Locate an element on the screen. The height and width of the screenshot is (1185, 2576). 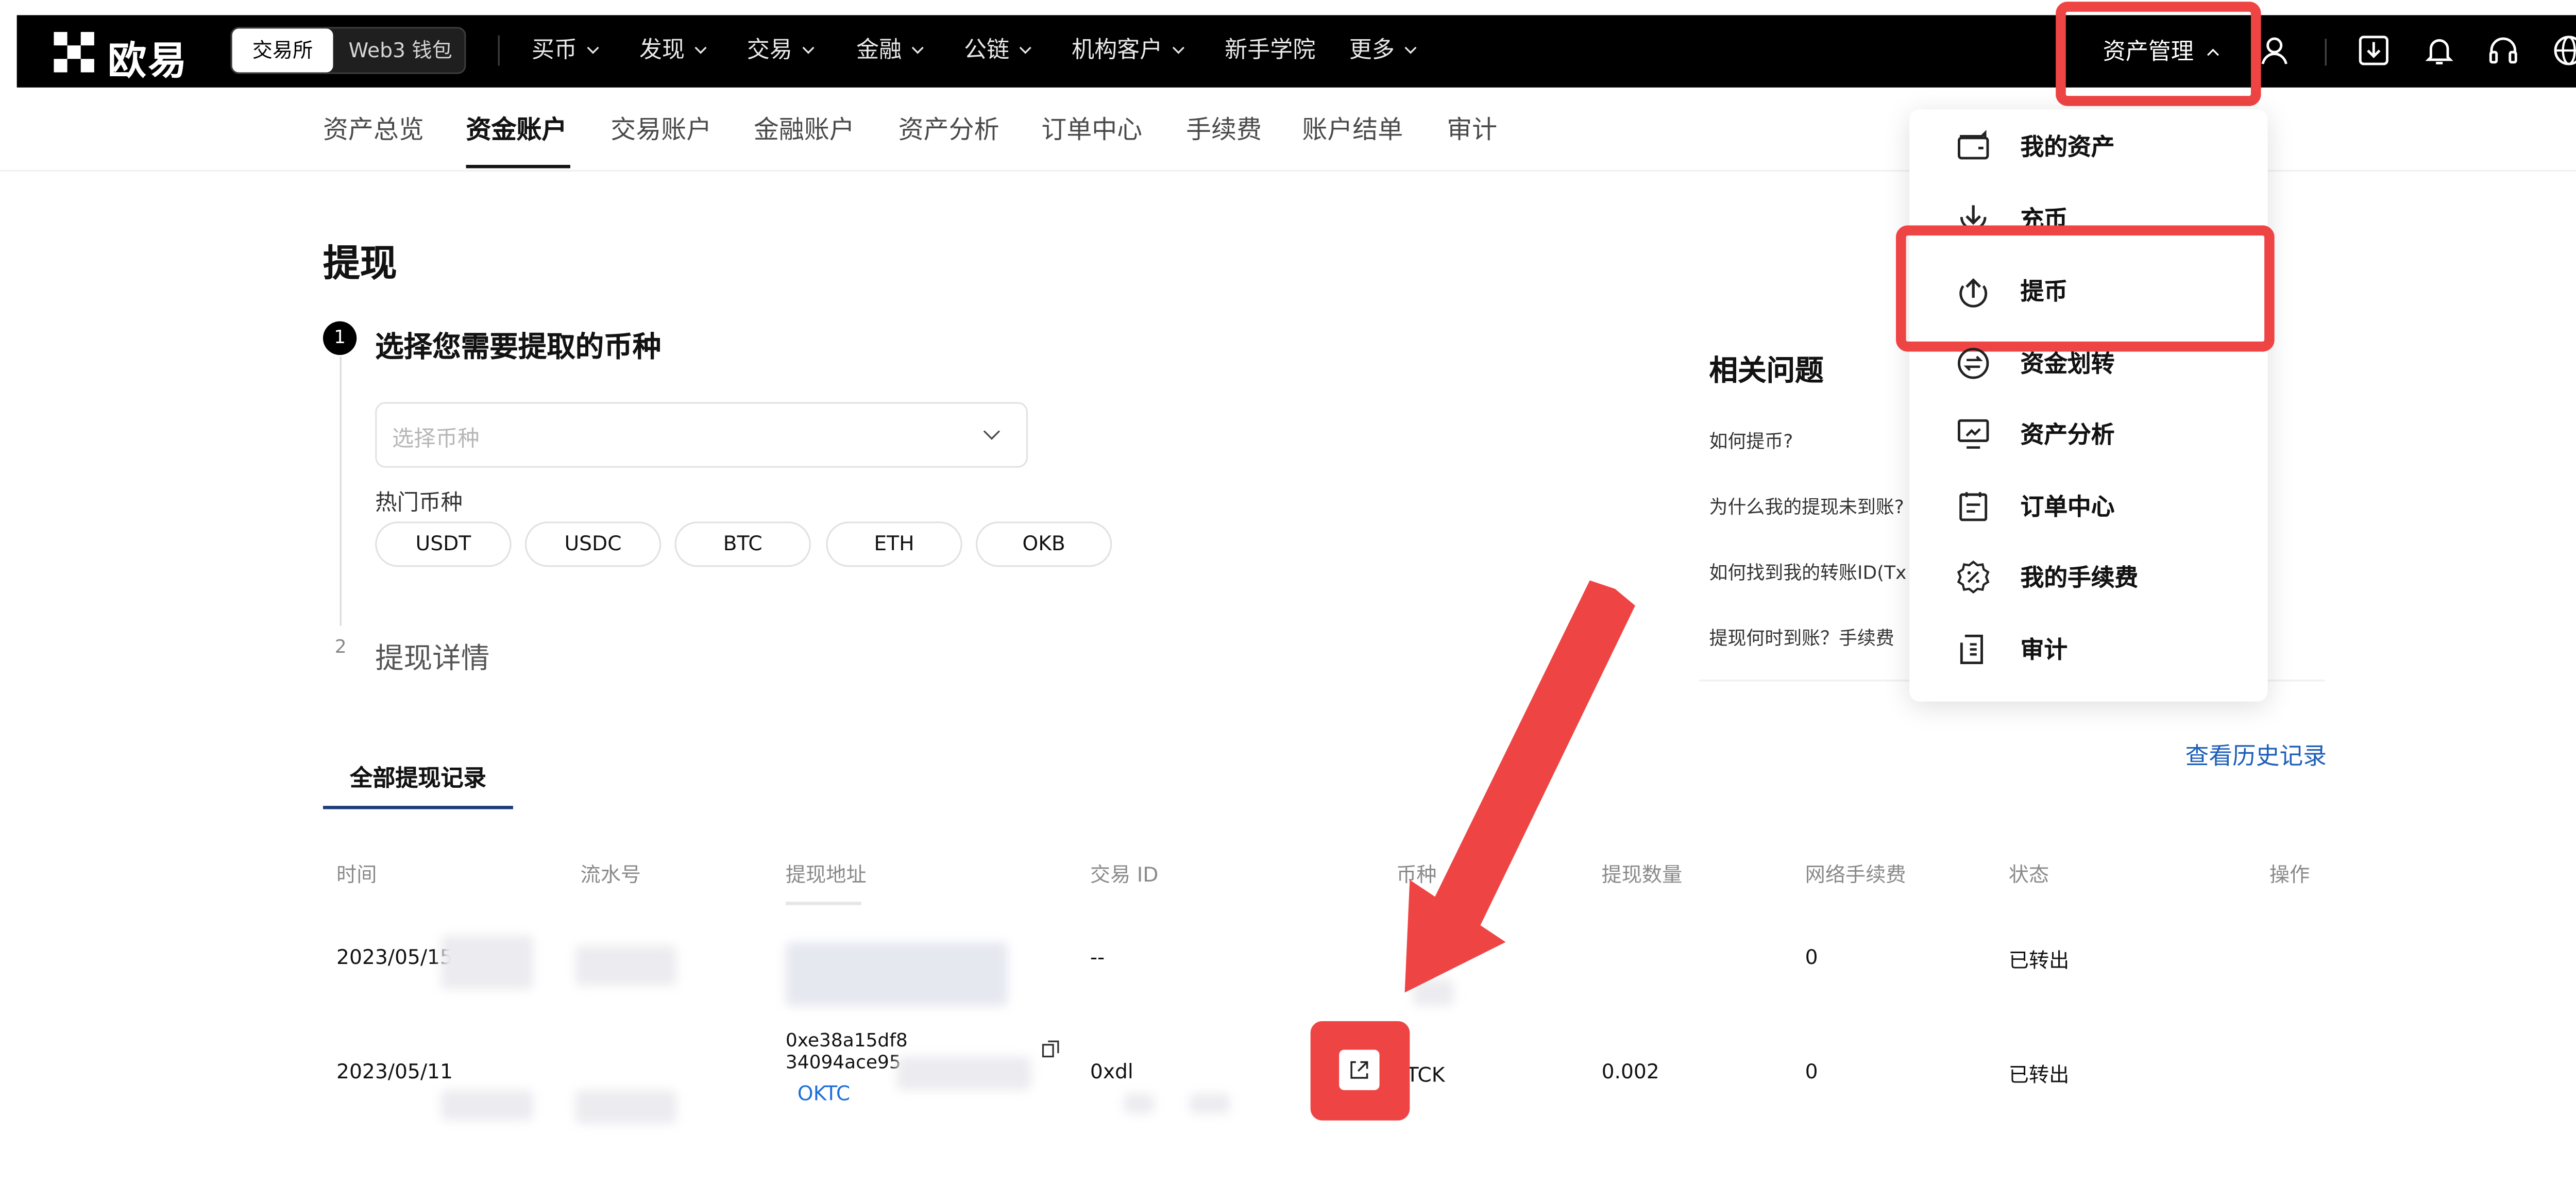
view-history-link: 查看历史记录 is located at coordinates (2256, 755).